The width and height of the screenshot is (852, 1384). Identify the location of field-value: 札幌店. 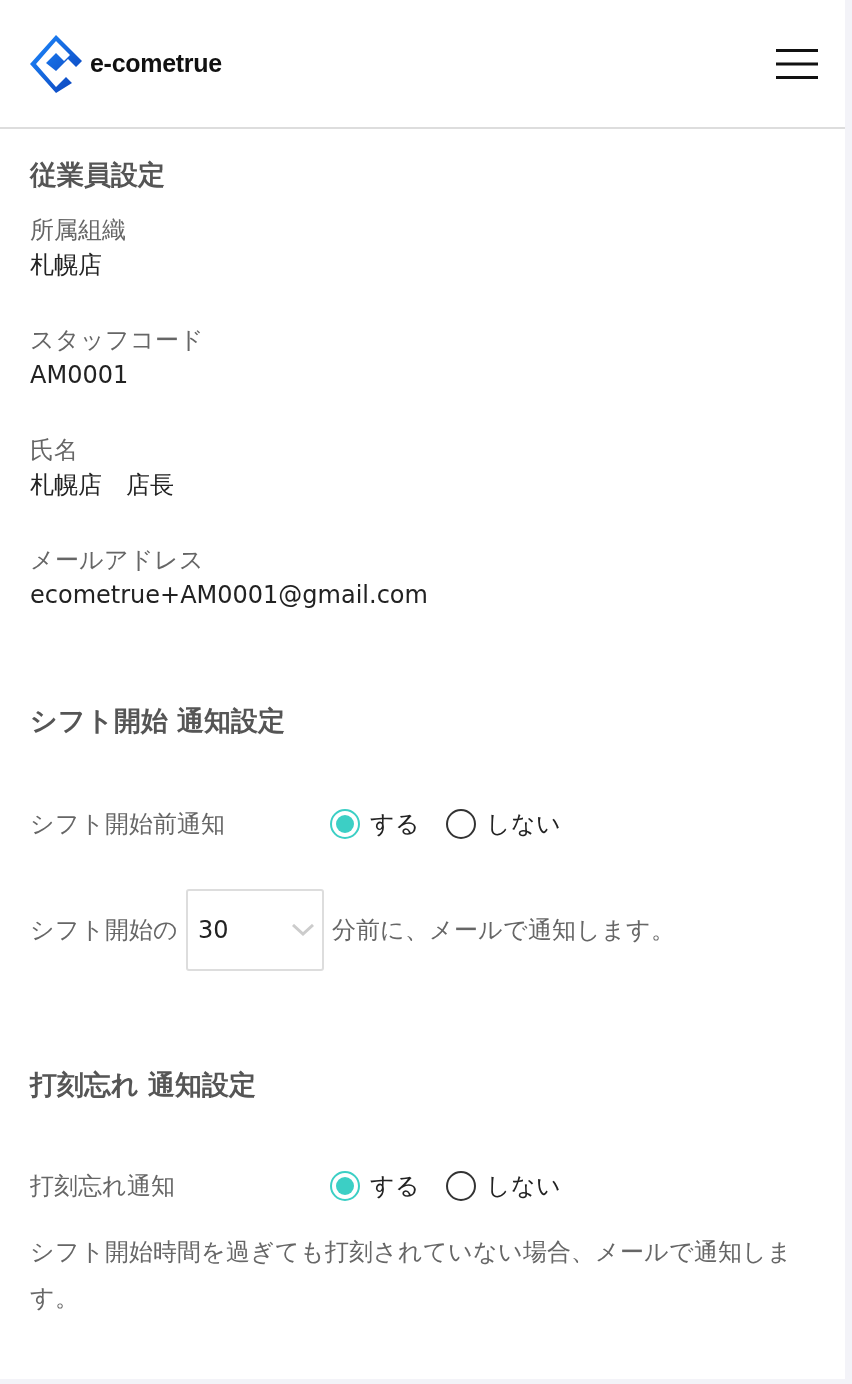
(66, 265).